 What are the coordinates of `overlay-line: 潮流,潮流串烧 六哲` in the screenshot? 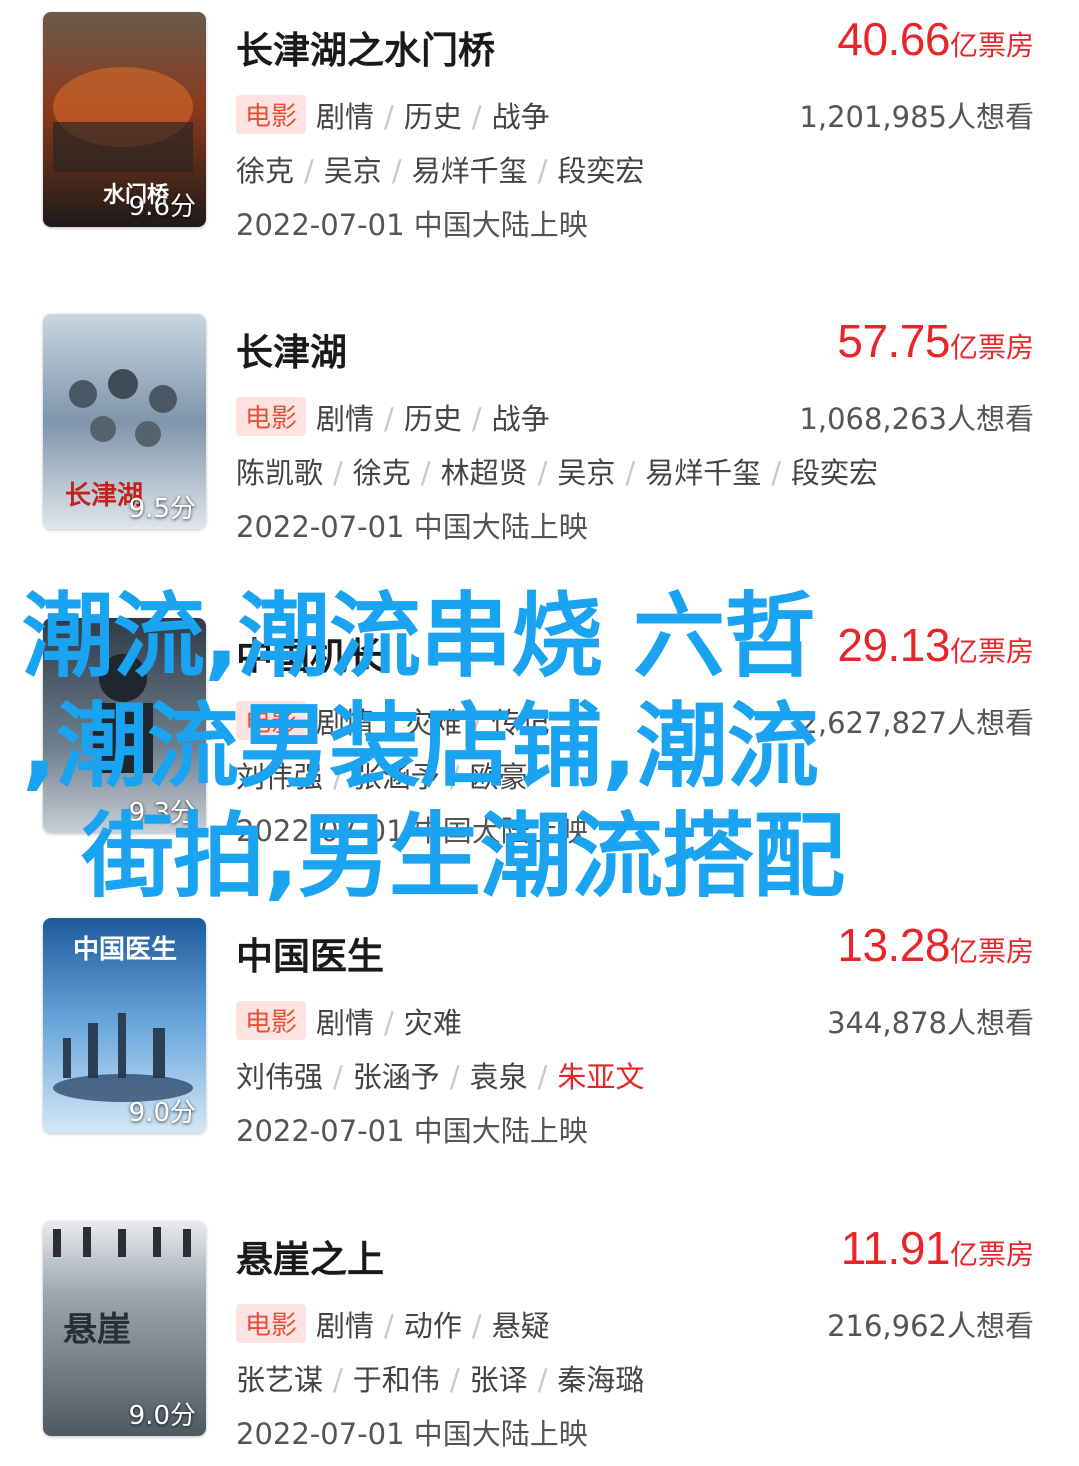 It's located at (419, 636).